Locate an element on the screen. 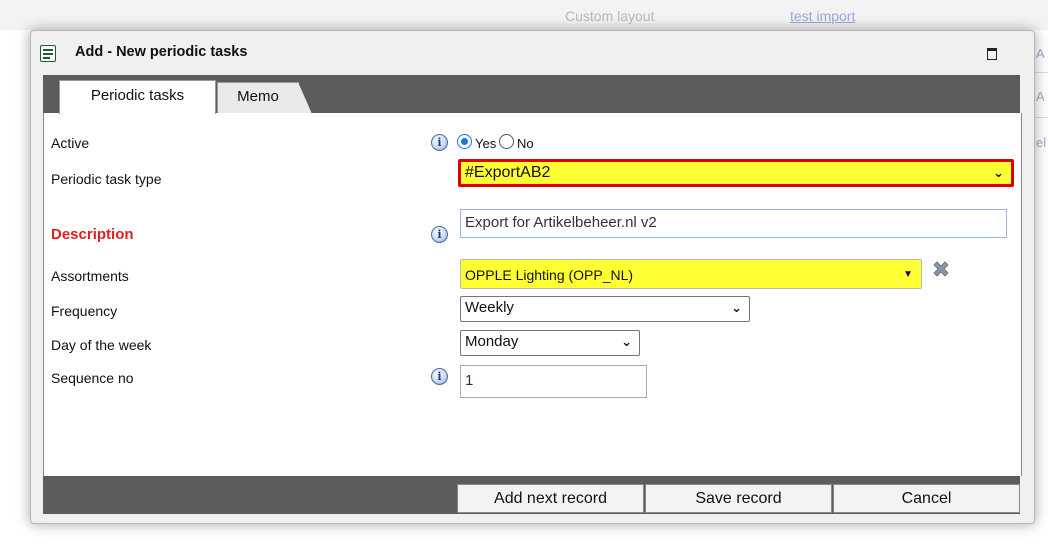 The width and height of the screenshot is (1048, 544). maximize-icon is located at coordinates (992, 54).